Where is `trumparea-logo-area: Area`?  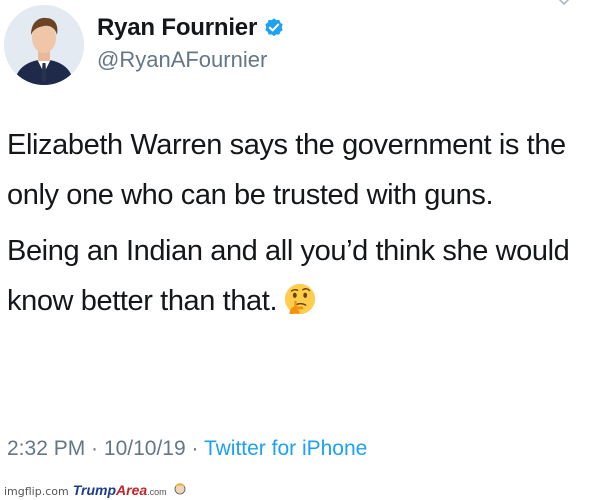 trumparea-logo-area: Area is located at coordinates (132, 490).